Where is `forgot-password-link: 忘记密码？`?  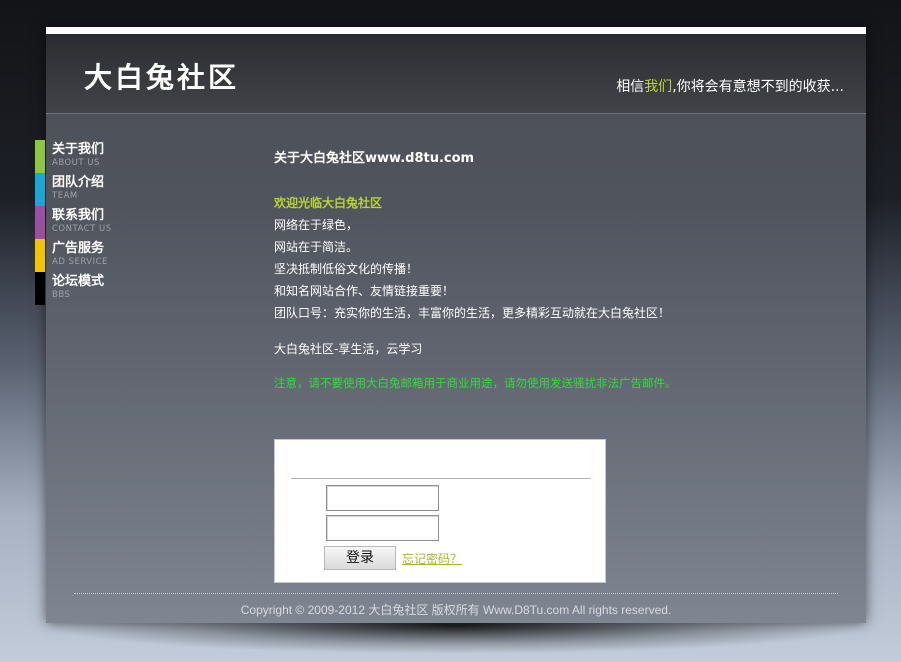
forgot-password-link: 忘记密码？ is located at coordinates (432, 558).